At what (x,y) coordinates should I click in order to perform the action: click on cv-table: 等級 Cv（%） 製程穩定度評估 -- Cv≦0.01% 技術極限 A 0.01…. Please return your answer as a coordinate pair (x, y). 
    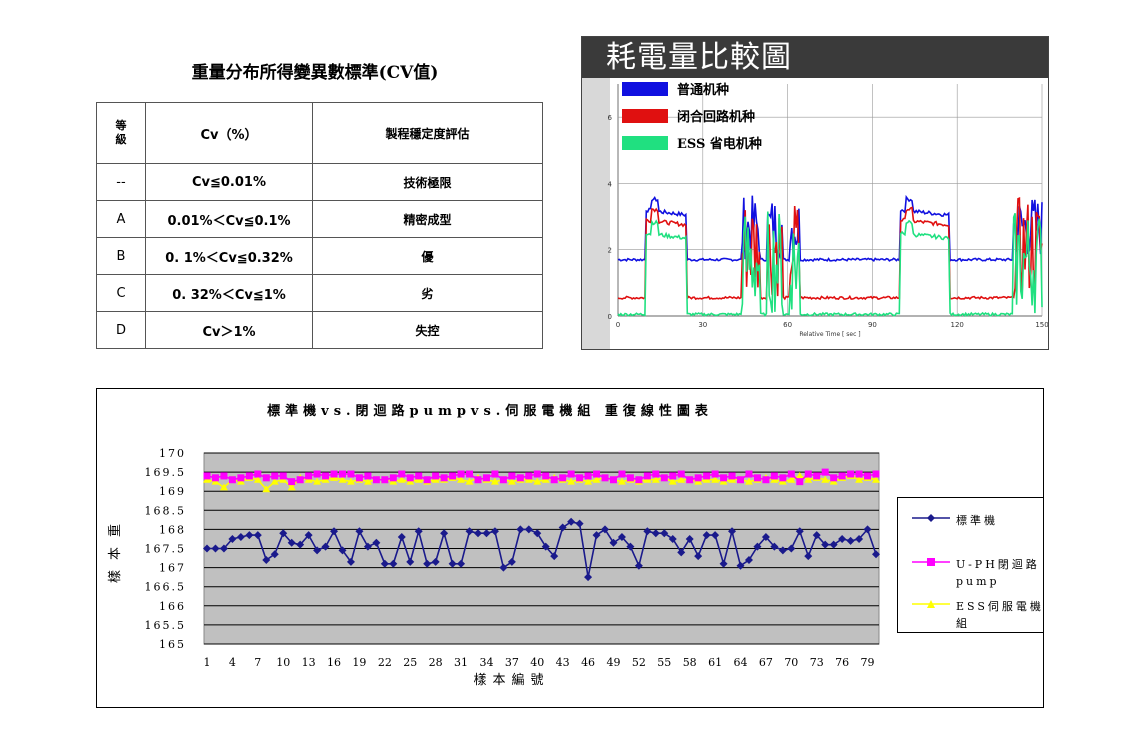
    Looking at the image, I should click on (319, 225).